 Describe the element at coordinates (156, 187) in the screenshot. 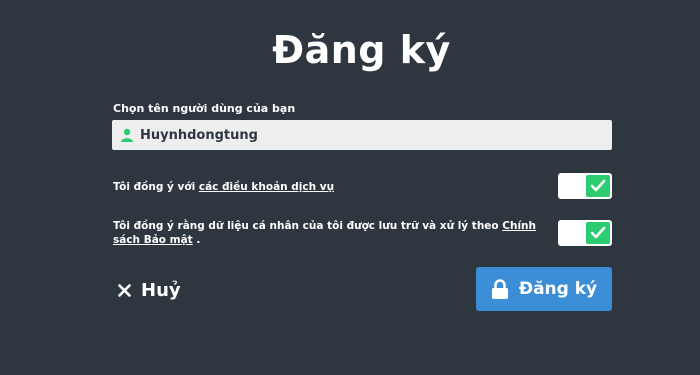

I see `terms-prefix: Tôi đồng ý với` at that location.